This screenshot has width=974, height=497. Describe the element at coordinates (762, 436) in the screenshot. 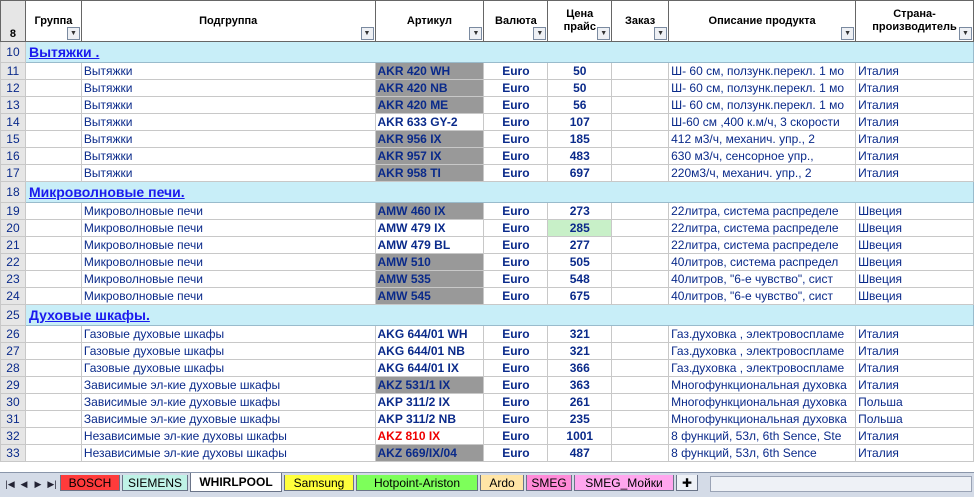

I see `description-cell: 8 функций, 53л, 6th Sence, Ste` at that location.